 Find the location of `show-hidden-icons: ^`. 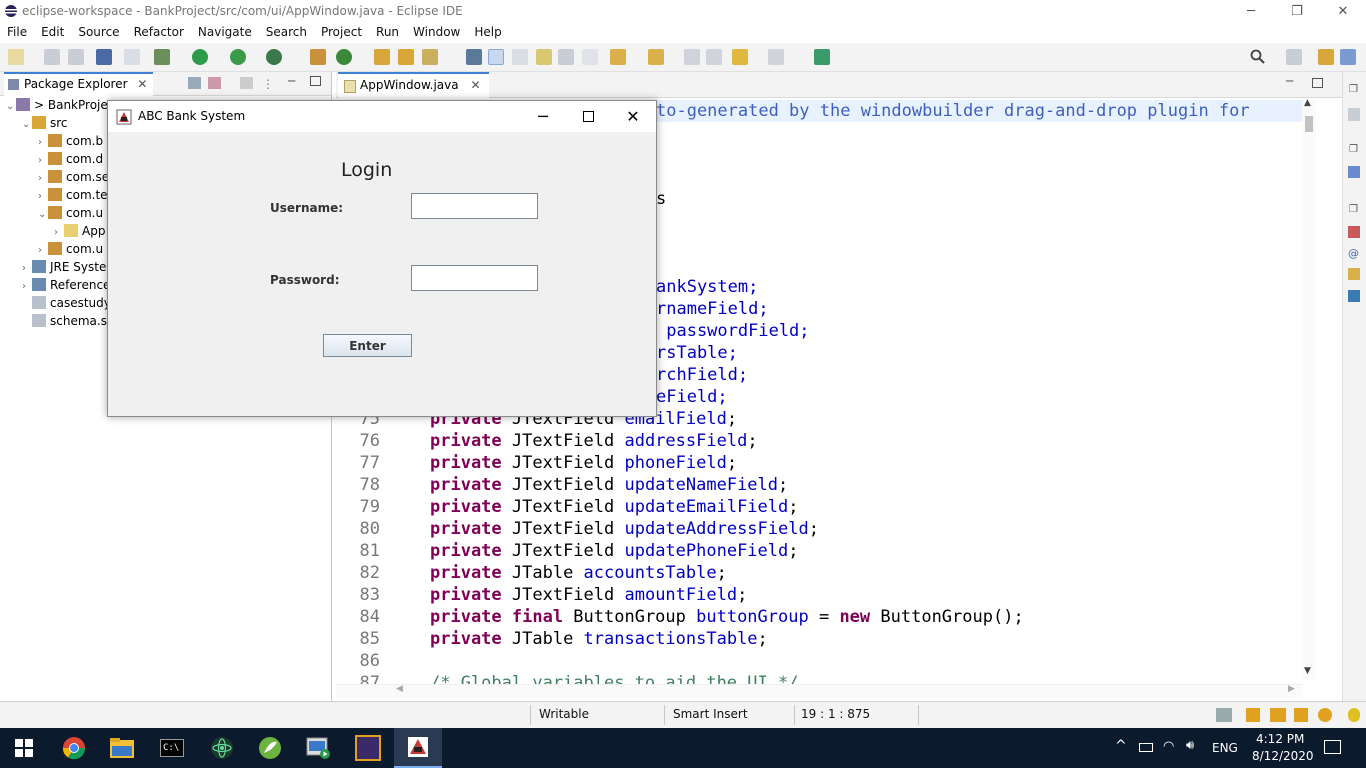

show-hidden-icons: ^ is located at coordinates (1121, 746).